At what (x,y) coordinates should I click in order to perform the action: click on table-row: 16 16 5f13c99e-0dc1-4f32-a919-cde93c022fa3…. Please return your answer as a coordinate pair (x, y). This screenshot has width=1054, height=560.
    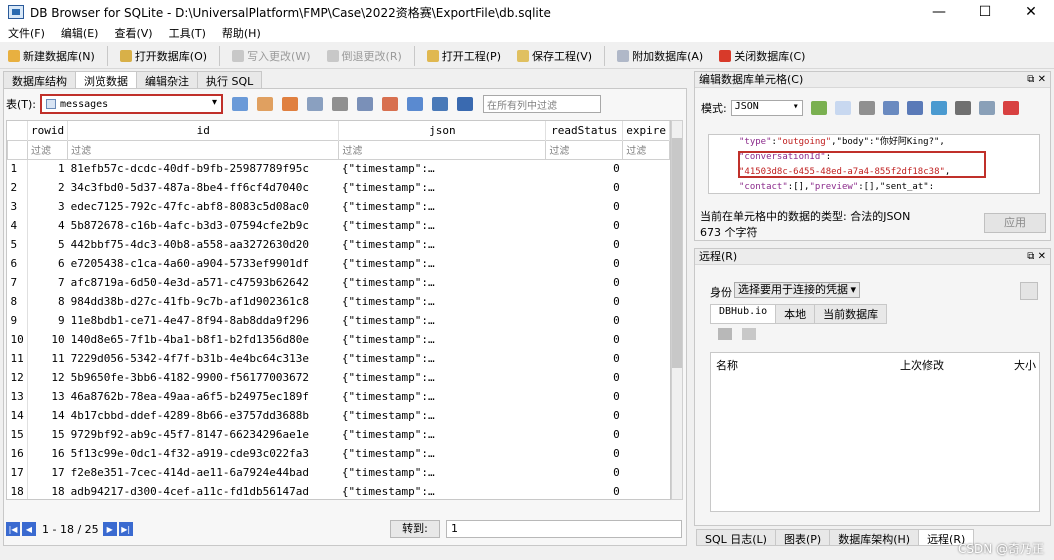
    Looking at the image, I should click on (338, 453).